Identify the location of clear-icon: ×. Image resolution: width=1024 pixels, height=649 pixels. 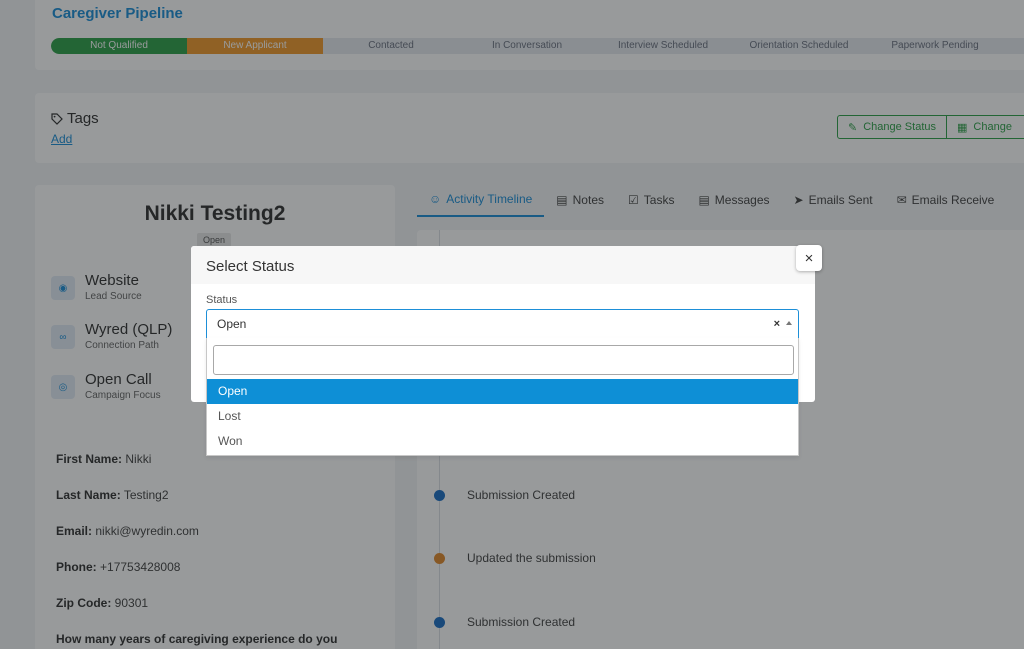
(777, 324).